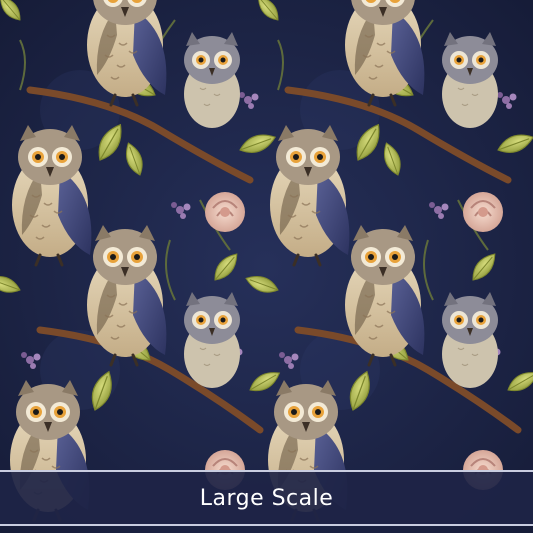 The image size is (533, 533). I want to click on banner-label: Large Scale, so click(266, 498).